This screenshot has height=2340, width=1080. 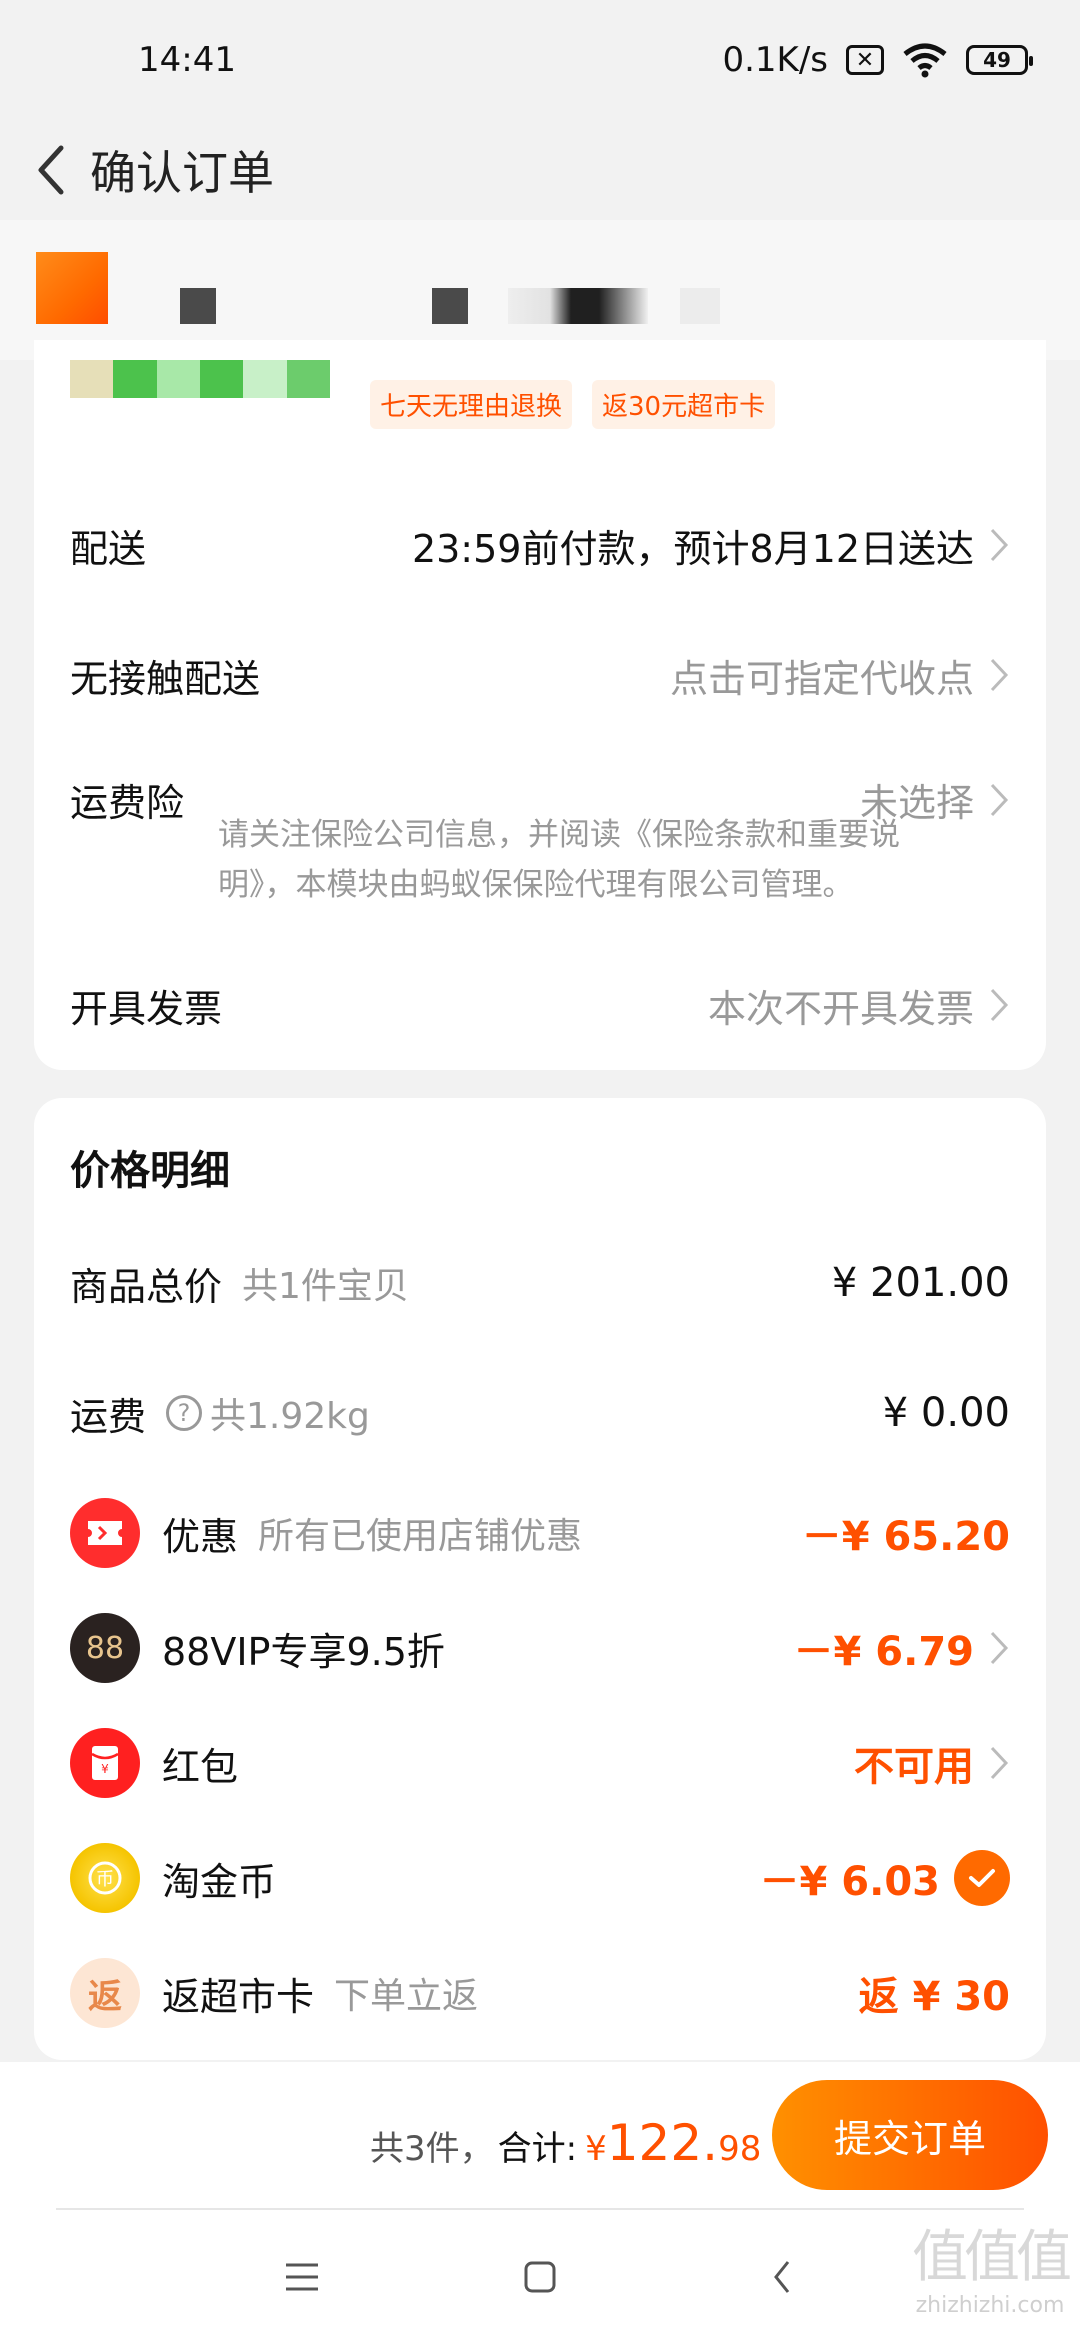 What do you see at coordinates (596, 2149) in the screenshot?
I see `currency-symbol: ¥` at bounding box center [596, 2149].